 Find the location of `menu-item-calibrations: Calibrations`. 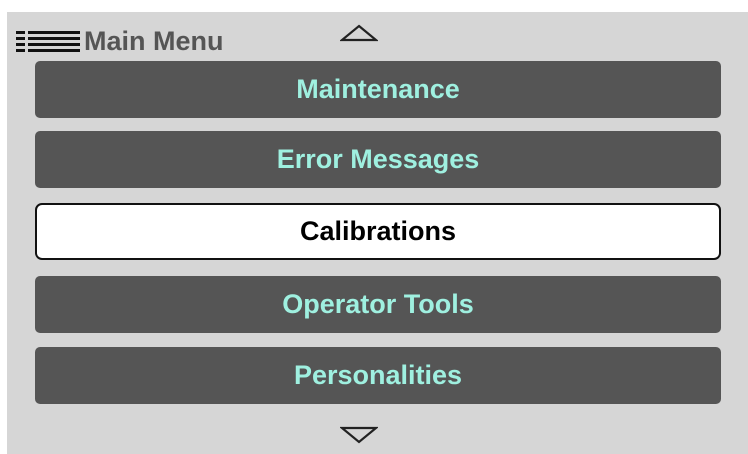

menu-item-calibrations: Calibrations is located at coordinates (378, 231).